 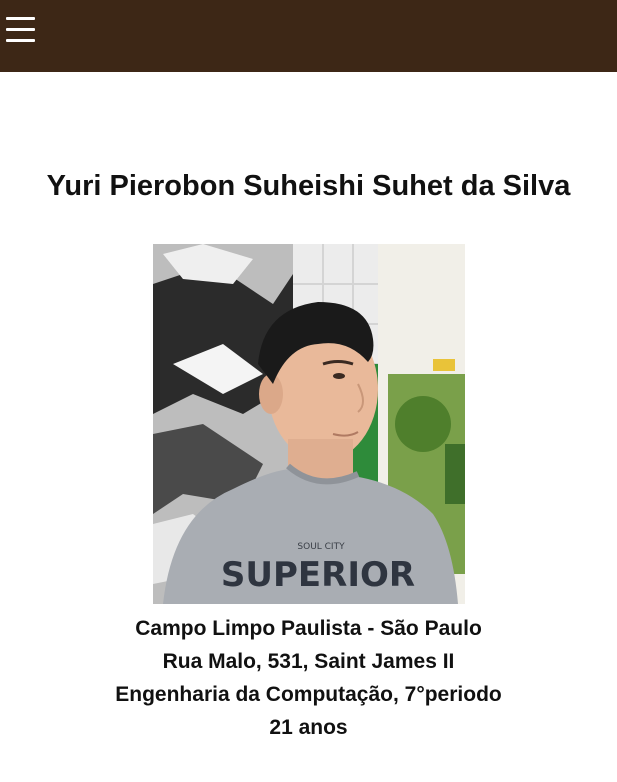 What do you see at coordinates (318, 575) in the screenshot?
I see `shirt-text-large: SUPERIOR` at bounding box center [318, 575].